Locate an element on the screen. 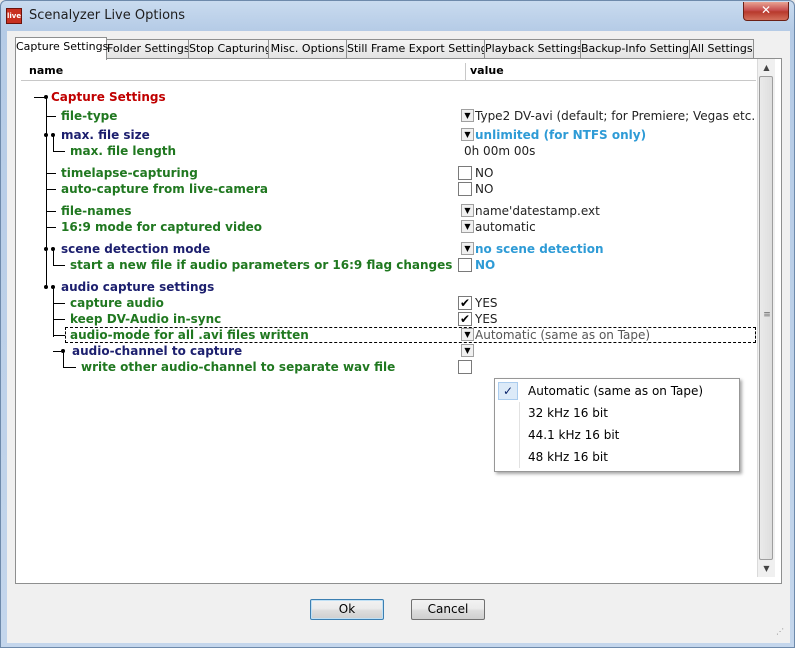 The width and height of the screenshot is (795, 648). row-label: 16:9 mode for captured video is located at coordinates (162, 227).